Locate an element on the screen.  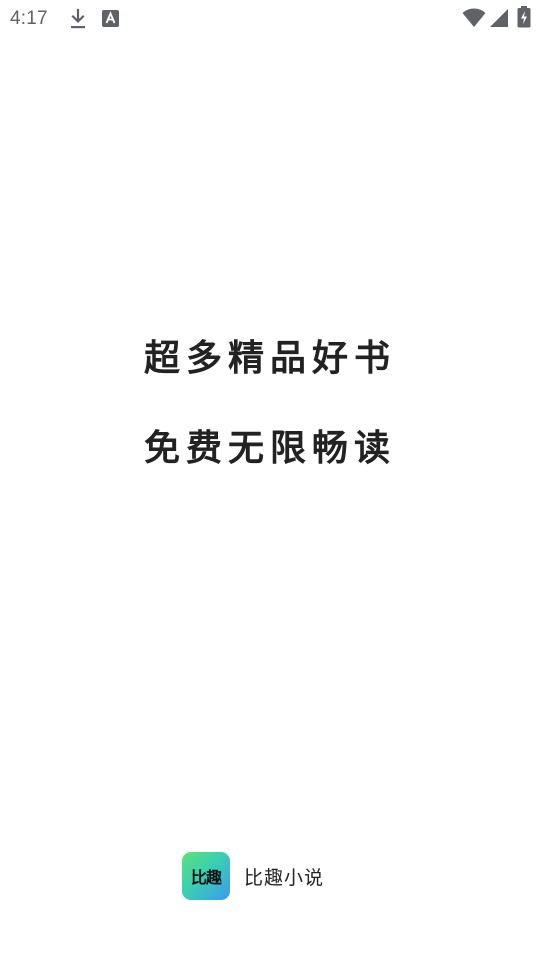
status-time: 4:17 is located at coordinates (29, 18).